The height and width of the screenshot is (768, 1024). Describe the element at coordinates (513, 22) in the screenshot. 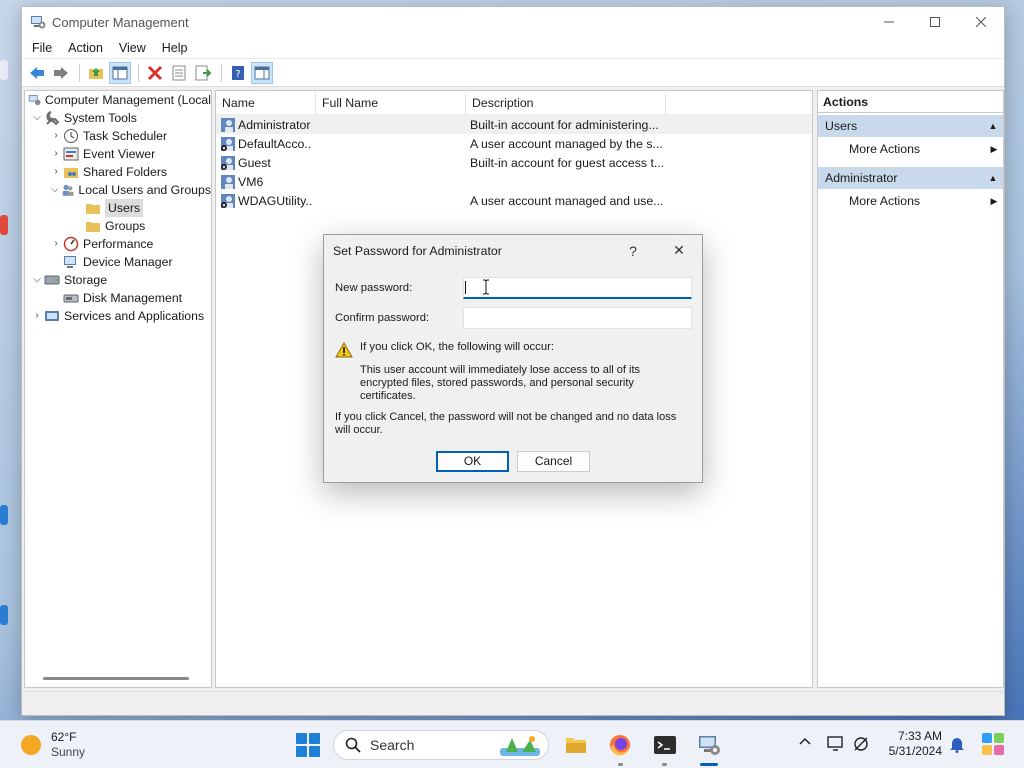

I see `title-bar: Computer Management` at that location.